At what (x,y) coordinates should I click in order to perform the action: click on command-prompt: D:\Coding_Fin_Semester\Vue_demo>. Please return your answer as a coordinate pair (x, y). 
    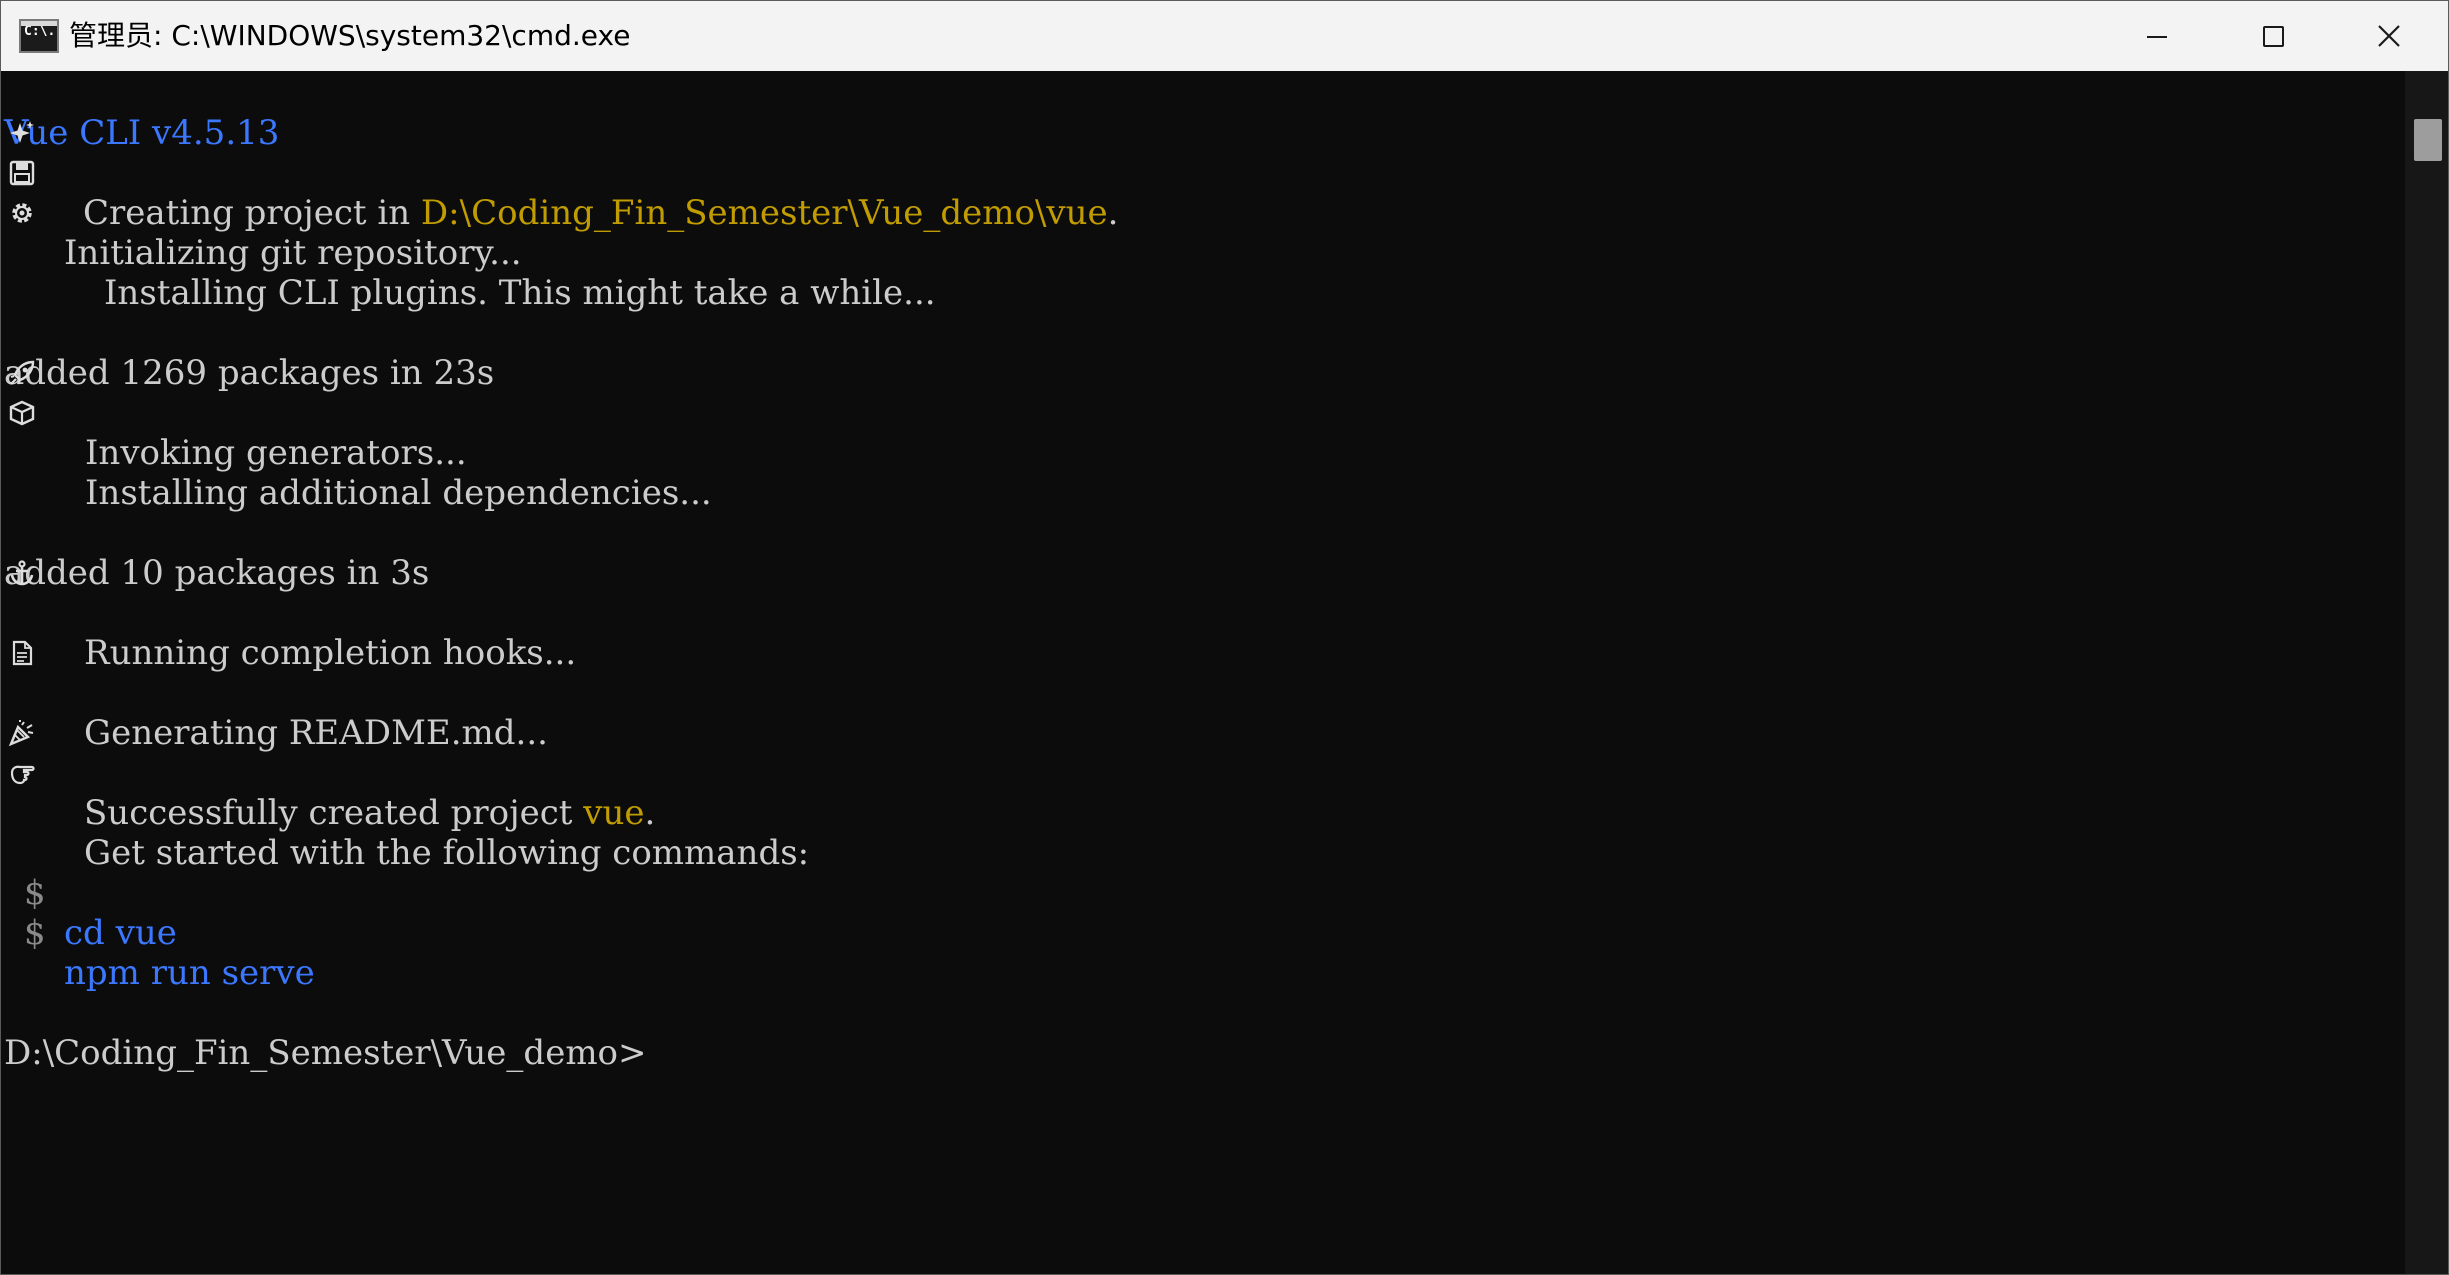
    Looking at the image, I should click on (325, 1053).